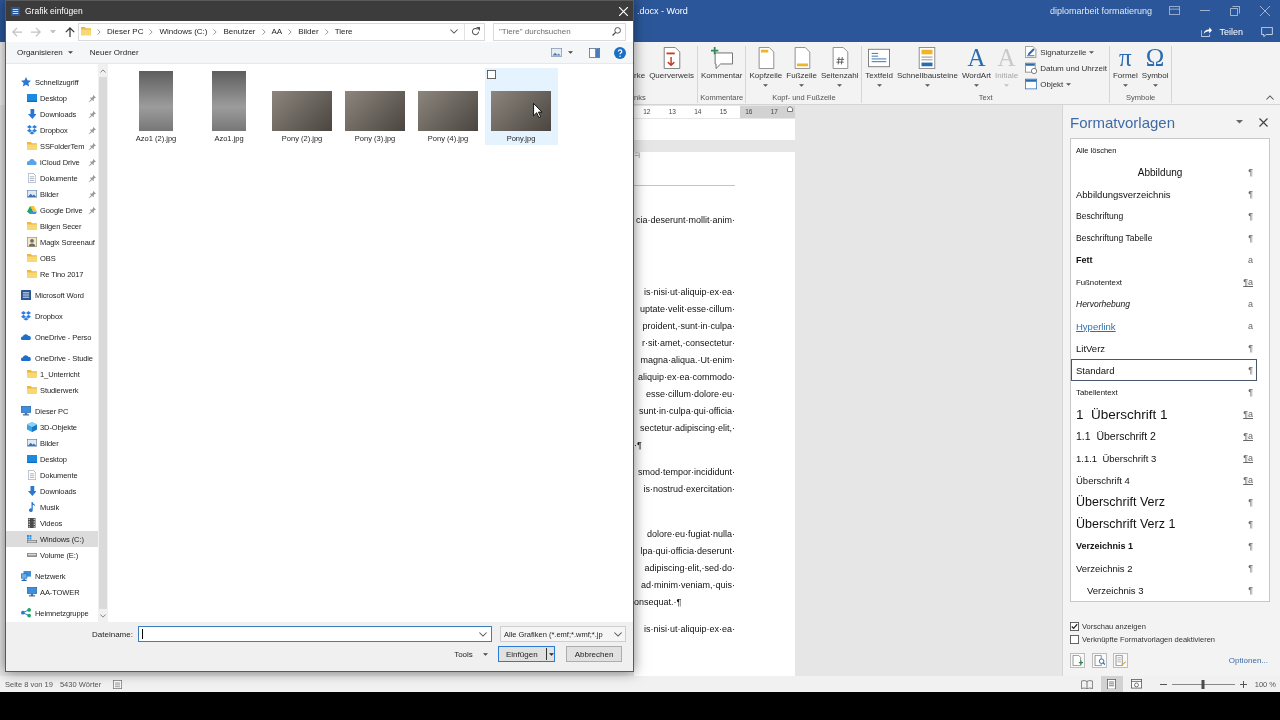  Describe the element at coordinates (471, 654) in the screenshot. I see `menu-button: Tools` at that location.